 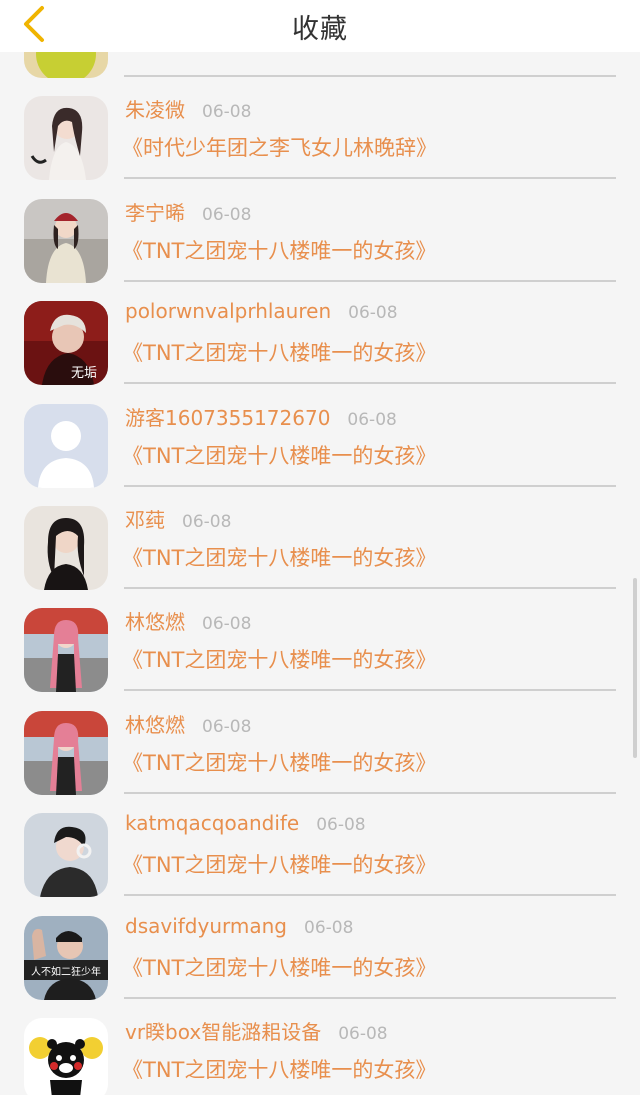 What do you see at coordinates (155, 108) in the screenshot?
I see `user-name: 朱凌微` at bounding box center [155, 108].